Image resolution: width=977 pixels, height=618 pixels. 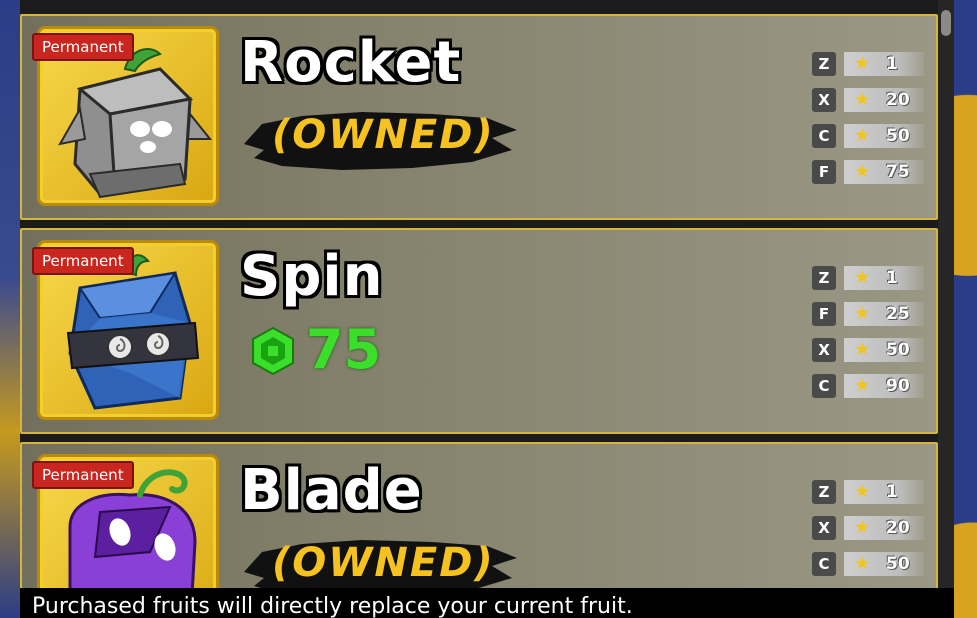 I want to click on scrollbar-thumb, so click(x=946, y=23).